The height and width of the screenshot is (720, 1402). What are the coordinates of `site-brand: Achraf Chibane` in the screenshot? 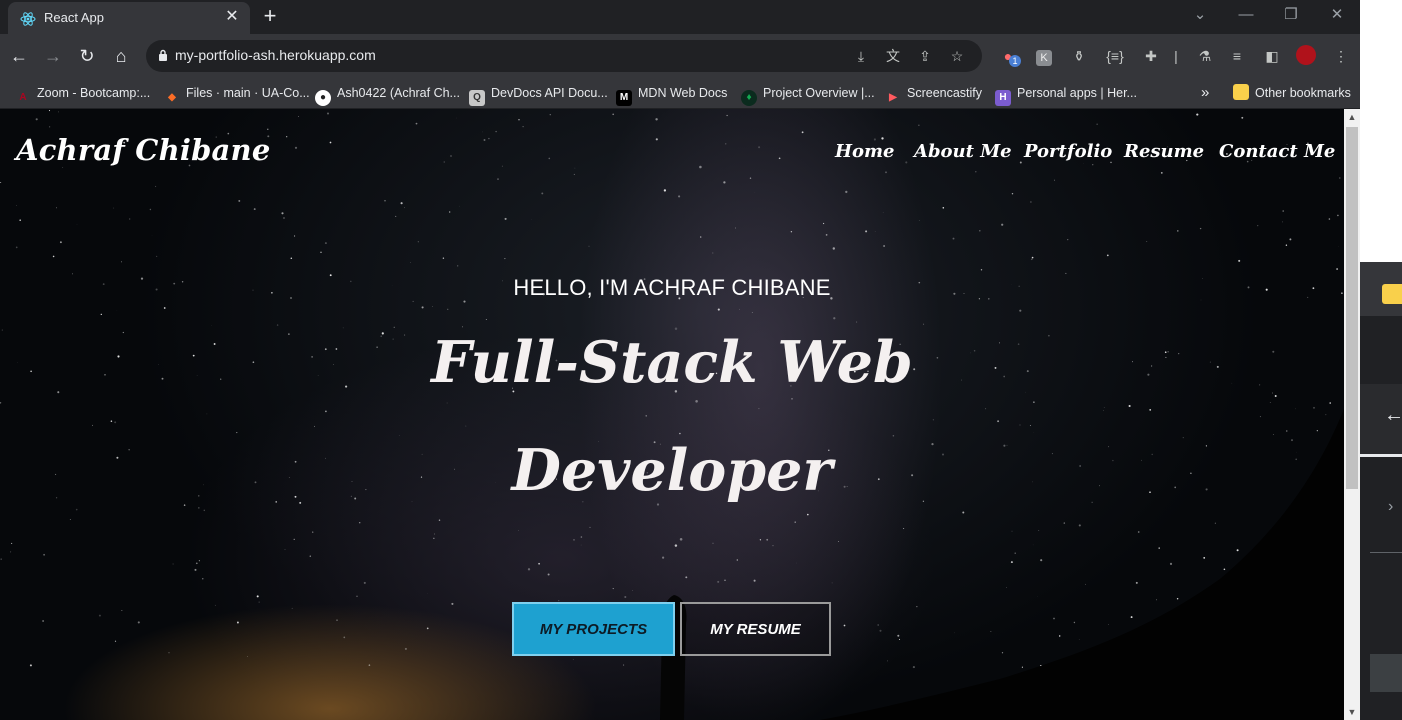 It's located at (143, 150).